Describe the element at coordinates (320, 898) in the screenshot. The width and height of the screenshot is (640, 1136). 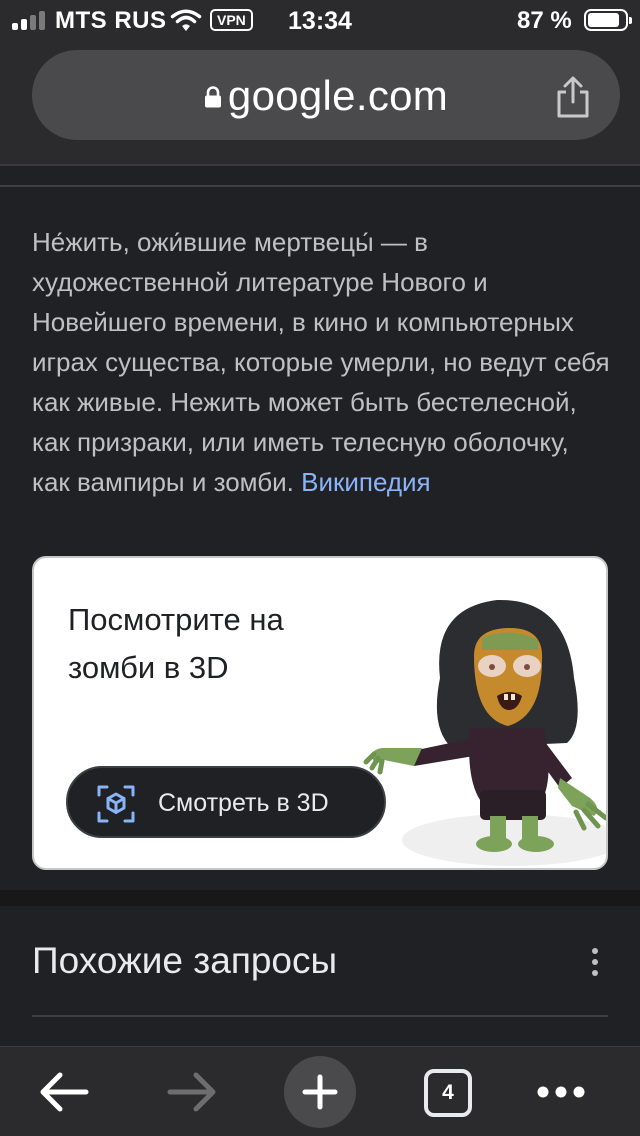
I see `section-divider` at that location.